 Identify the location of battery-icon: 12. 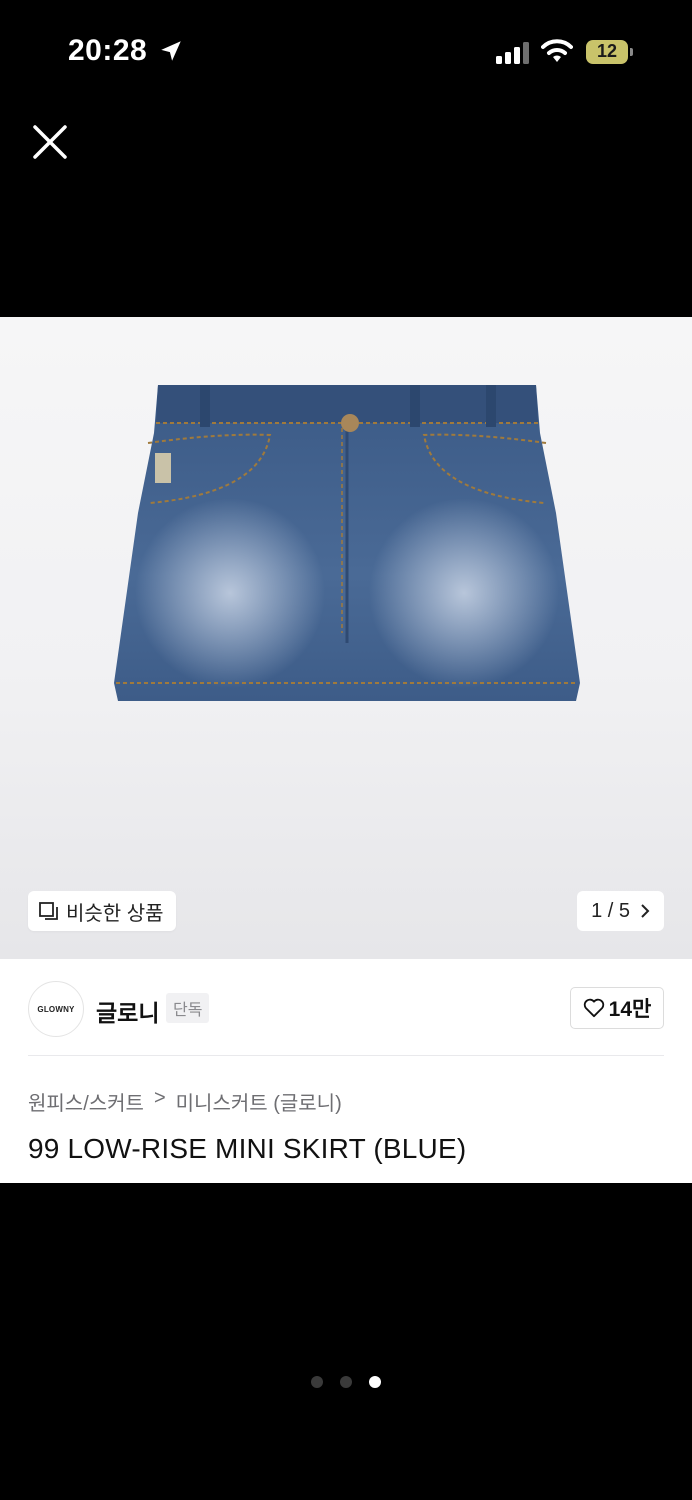
(610, 52).